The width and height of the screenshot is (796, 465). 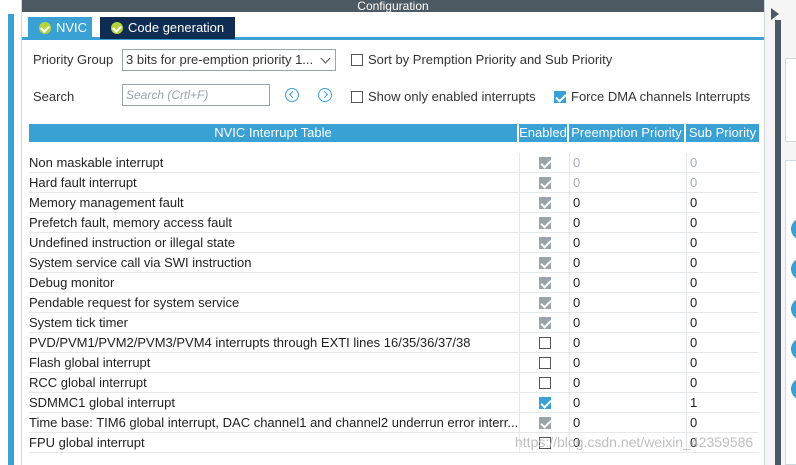 I want to click on header-sub-priority: Sub Priority, so click(x=722, y=133).